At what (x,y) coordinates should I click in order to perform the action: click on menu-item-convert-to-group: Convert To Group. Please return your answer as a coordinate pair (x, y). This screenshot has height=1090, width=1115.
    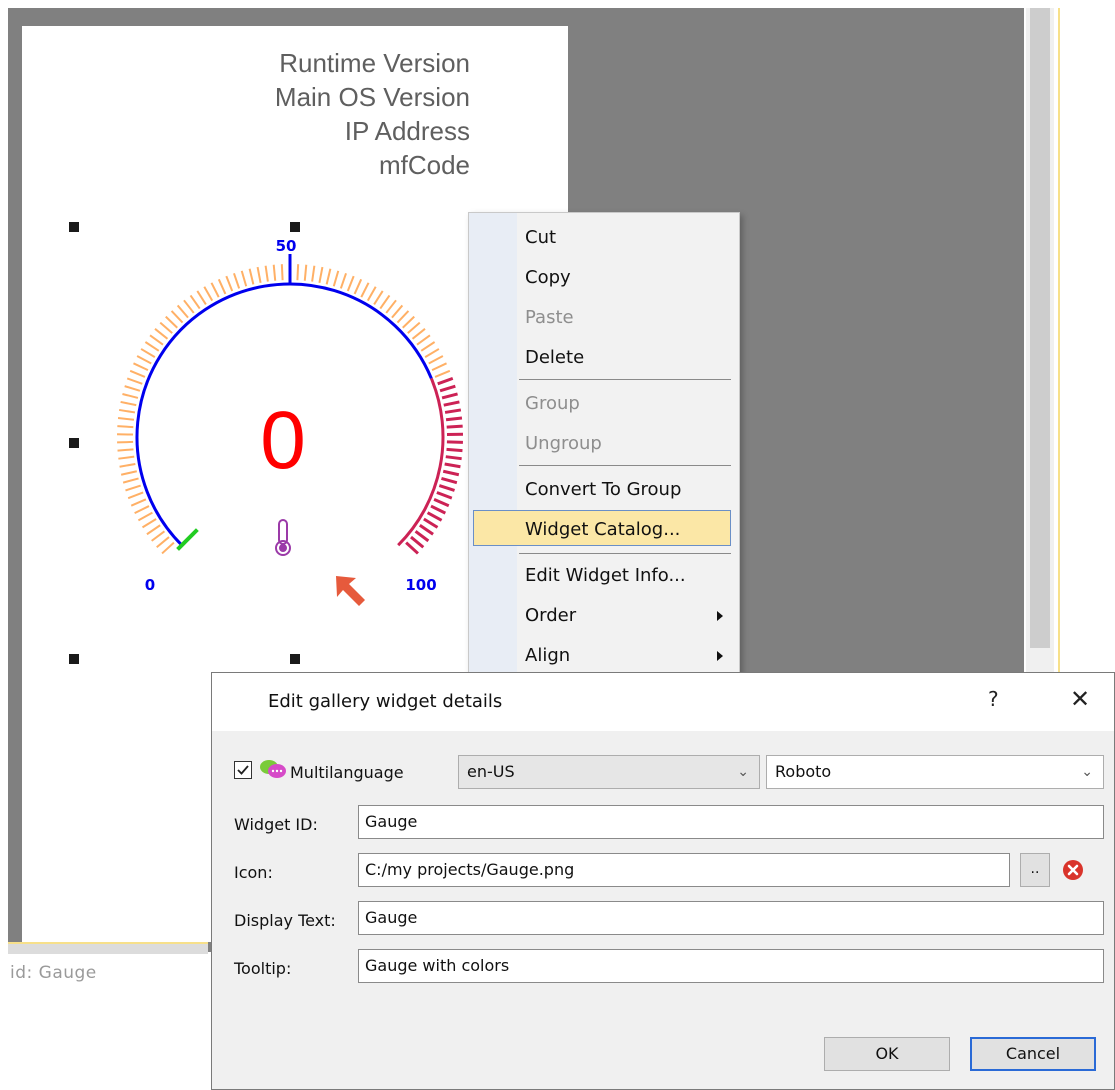
    Looking at the image, I should click on (603, 489).